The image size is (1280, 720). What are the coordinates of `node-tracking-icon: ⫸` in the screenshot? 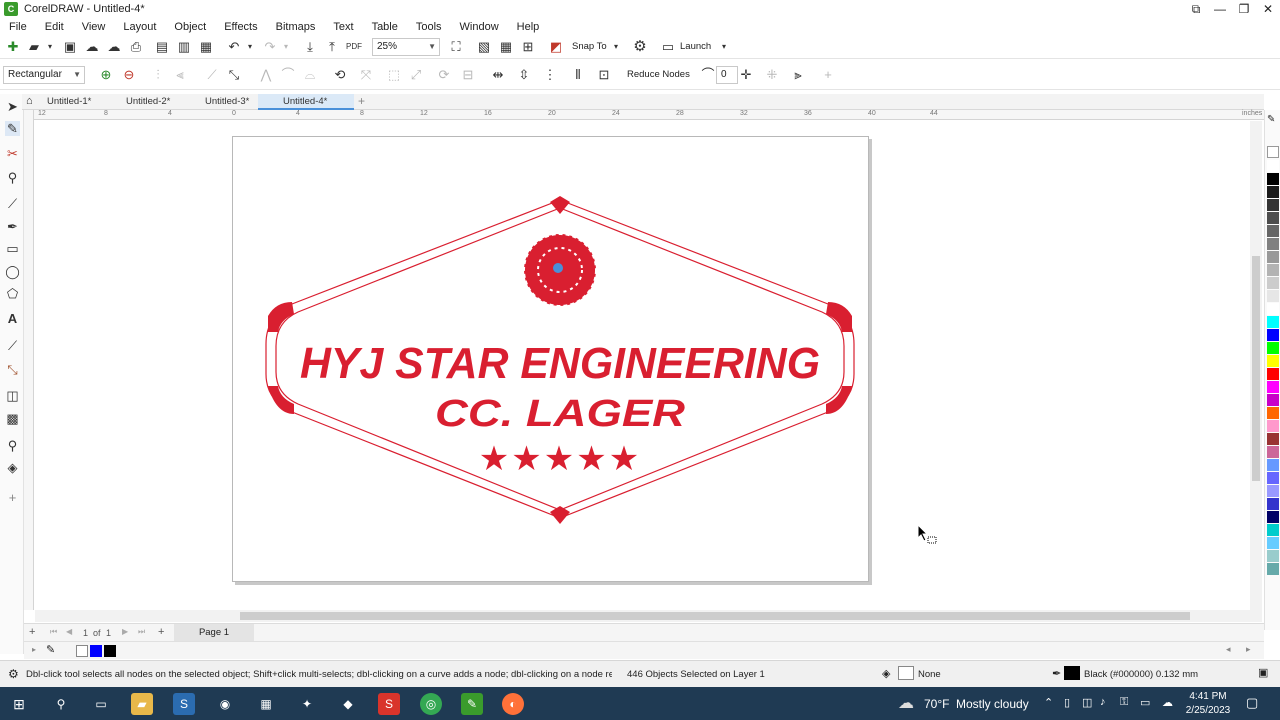 It's located at (798, 75).